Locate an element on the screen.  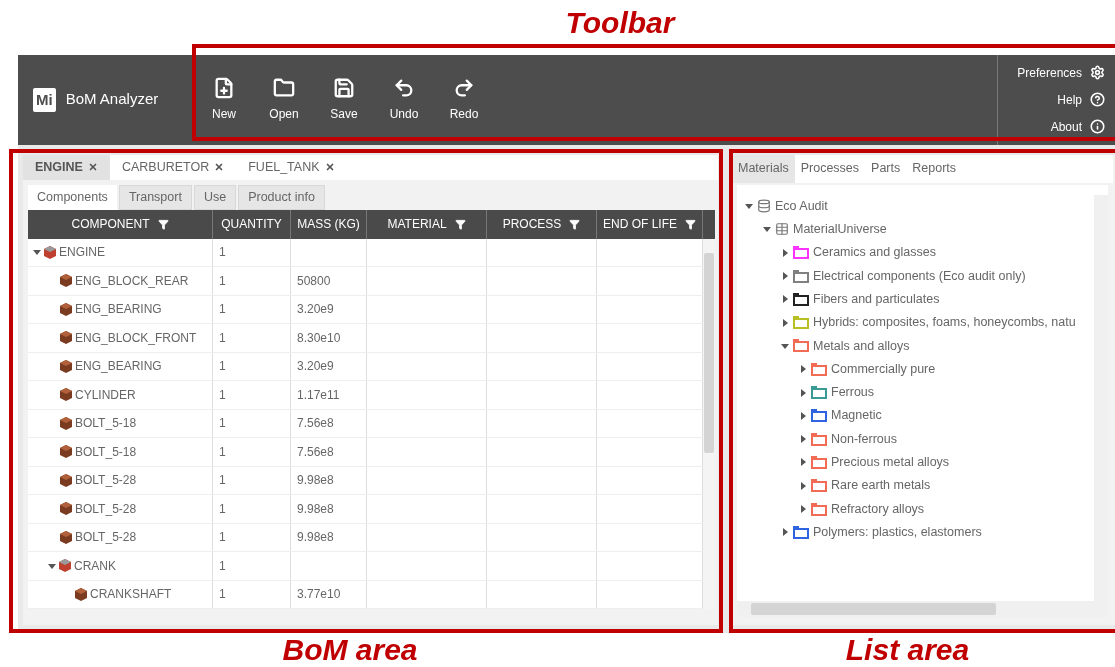
annotation-label: Toolbar is located at coordinates (620, 23).